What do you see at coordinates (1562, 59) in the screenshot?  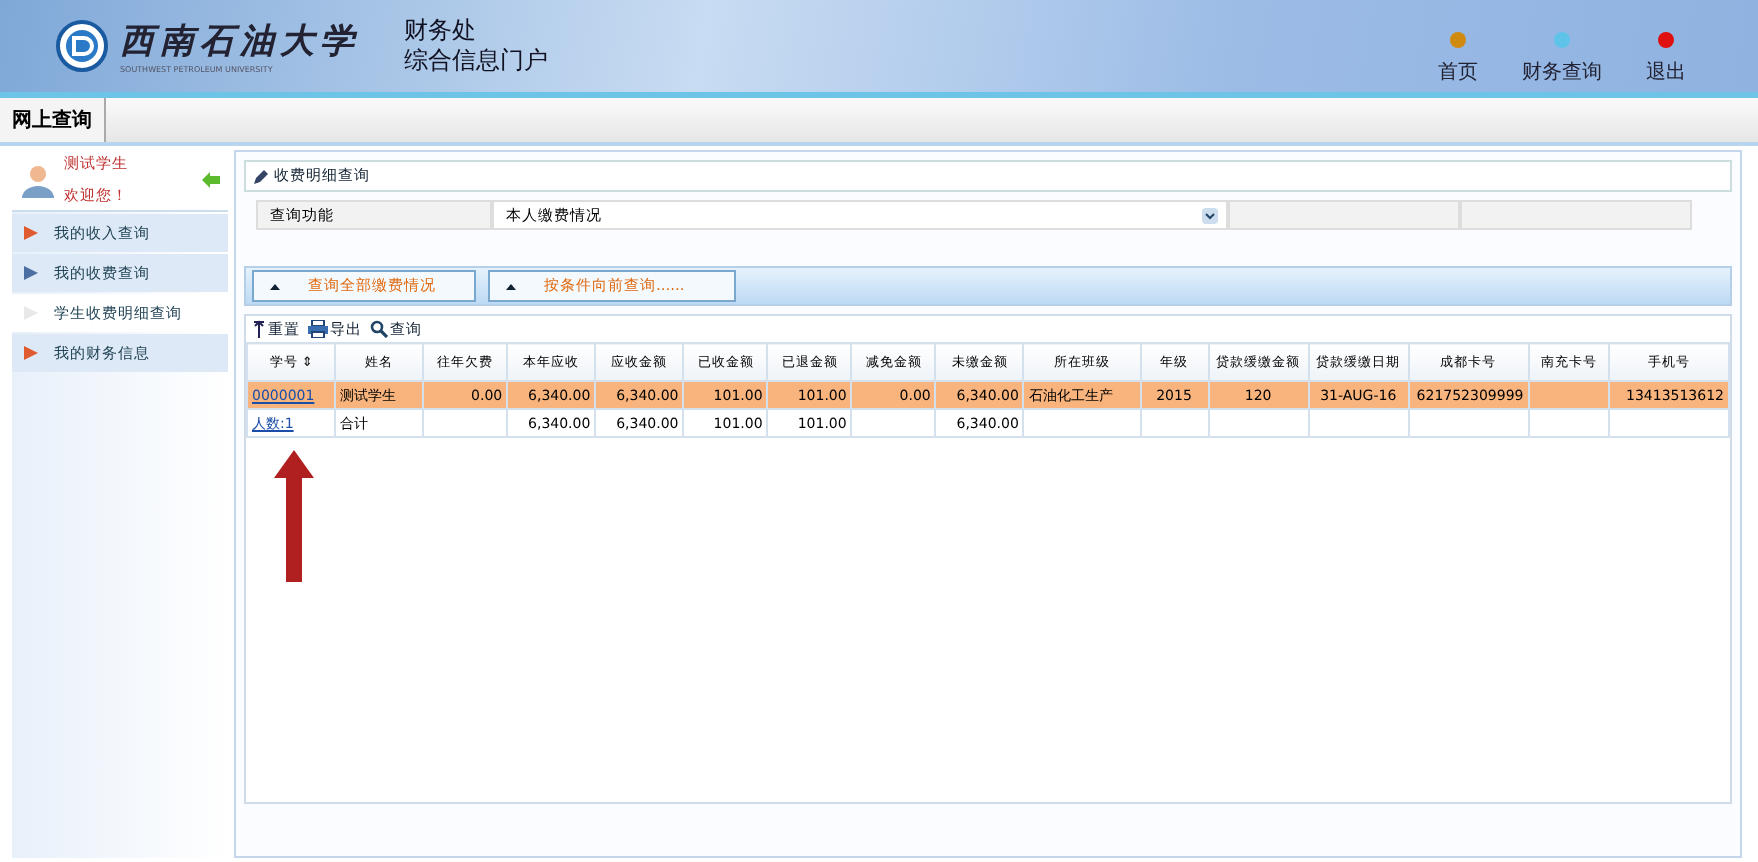 I see `nav-link: 财务查询` at bounding box center [1562, 59].